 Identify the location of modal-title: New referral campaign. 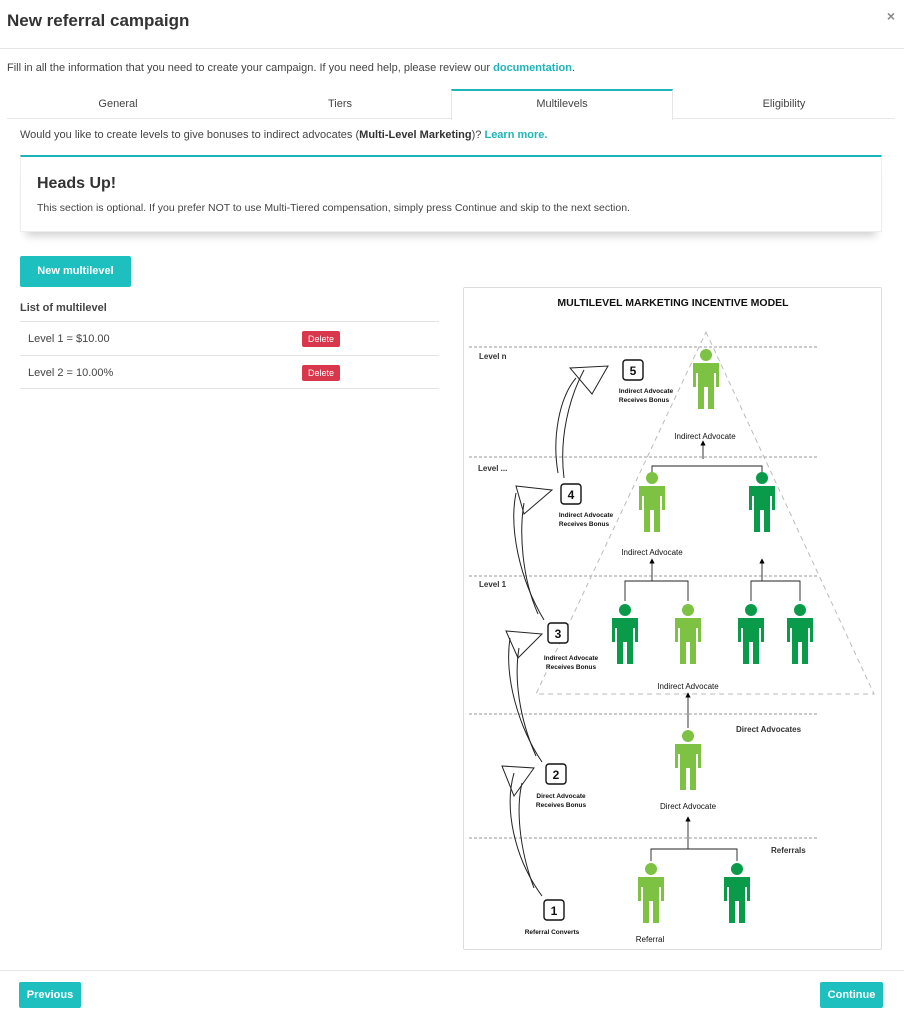
(98, 20).